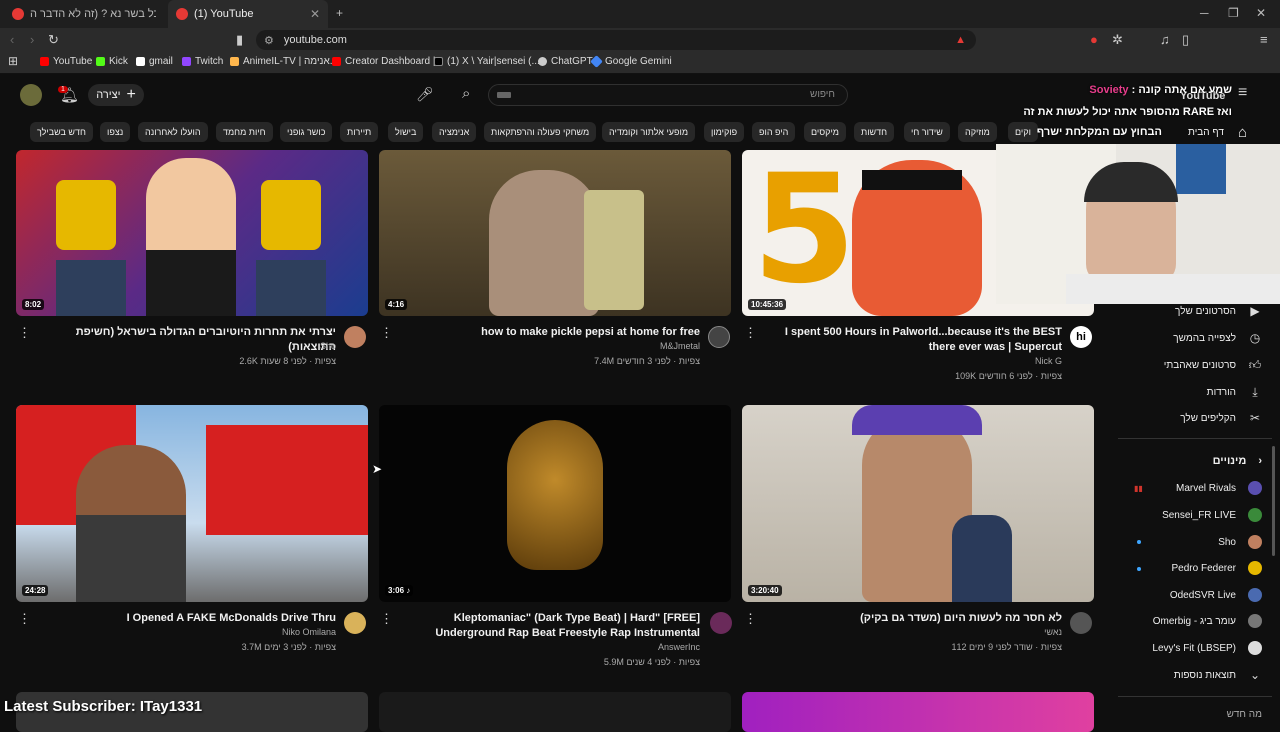  Describe the element at coordinates (555, 503) in the screenshot. I see `video-thumbnail: 3:06 ♪` at that location.